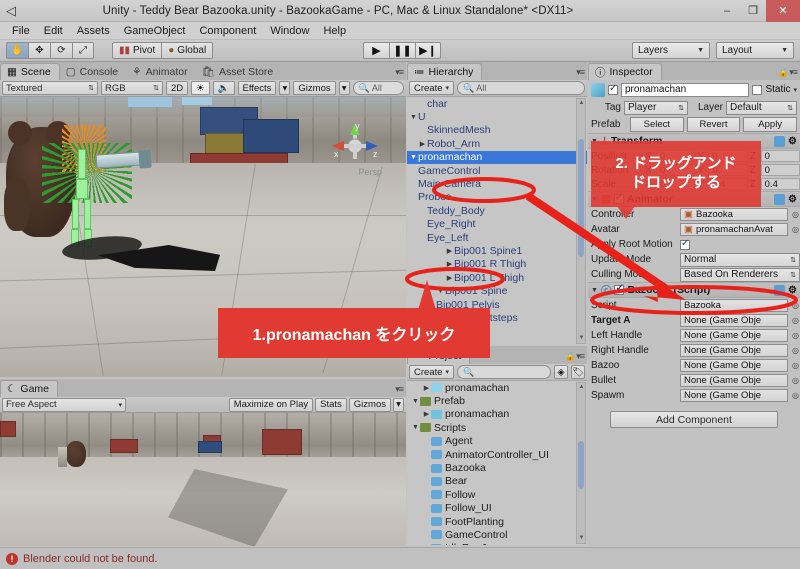 The width and height of the screenshot is (800, 569). I want to click on script-enabled-checkbox, so click(619, 289).